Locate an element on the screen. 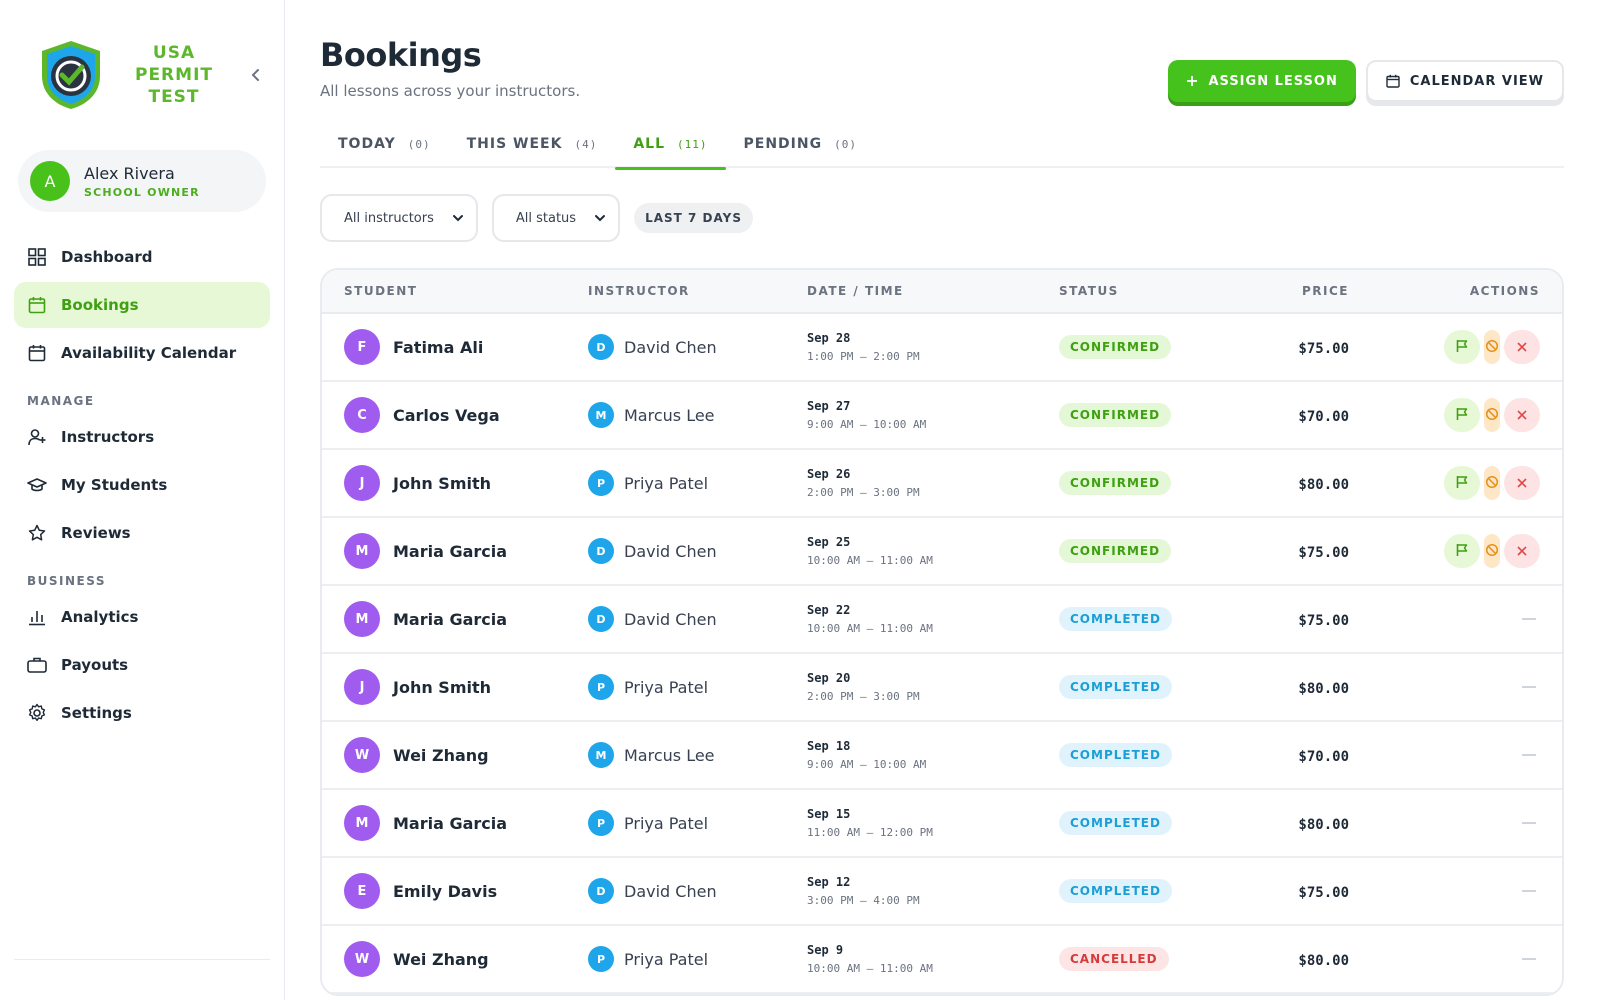 This screenshot has width=1600, height=1000. user-card: A Alex Rivera SCHOOL OWNER is located at coordinates (142, 181).